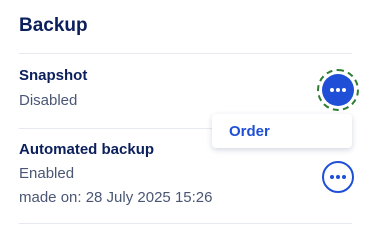  Describe the element at coordinates (185, 223) in the screenshot. I see `divider-bottom` at that location.